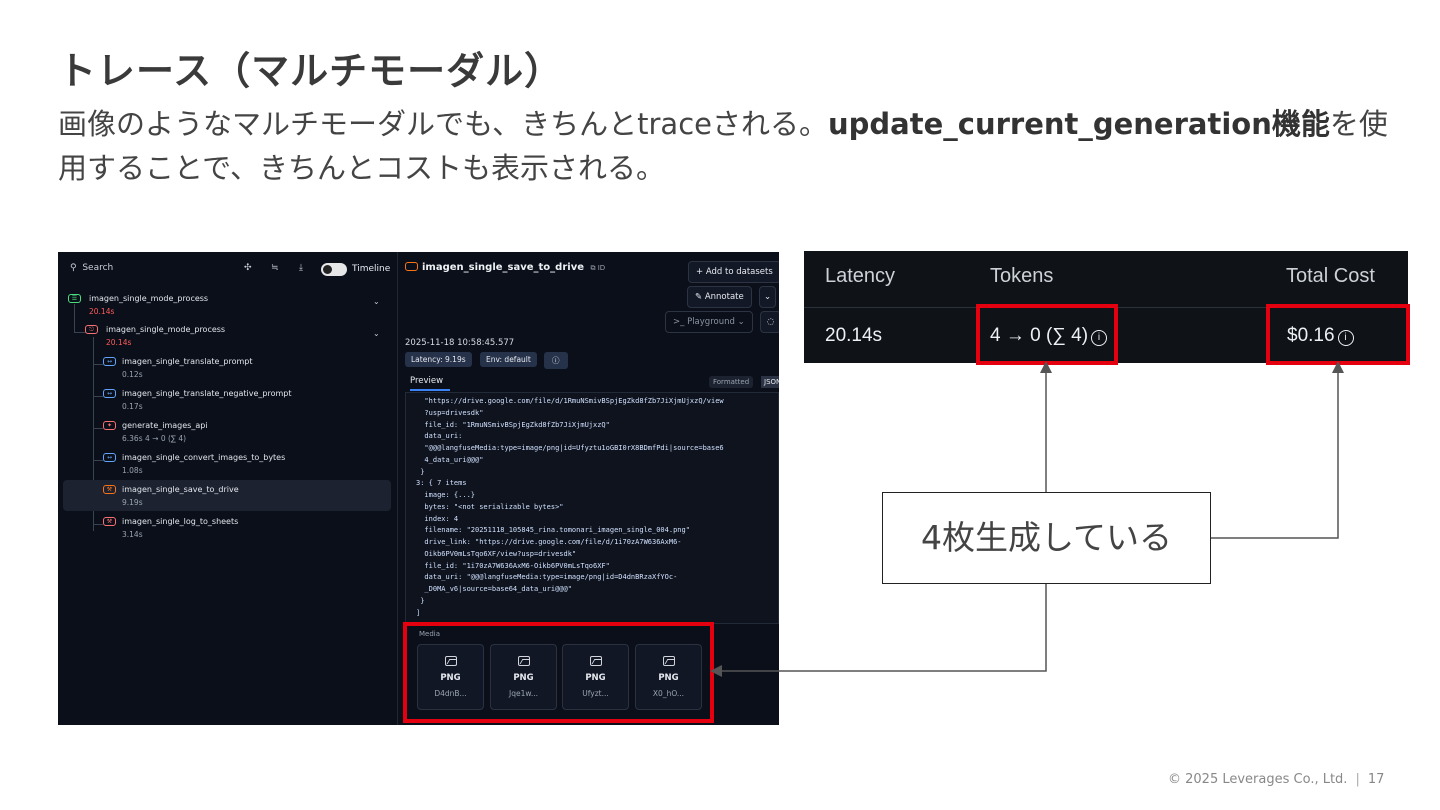  What do you see at coordinates (878, 630) in the screenshot?
I see `arrow-to-media` at bounding box center [878, 630].